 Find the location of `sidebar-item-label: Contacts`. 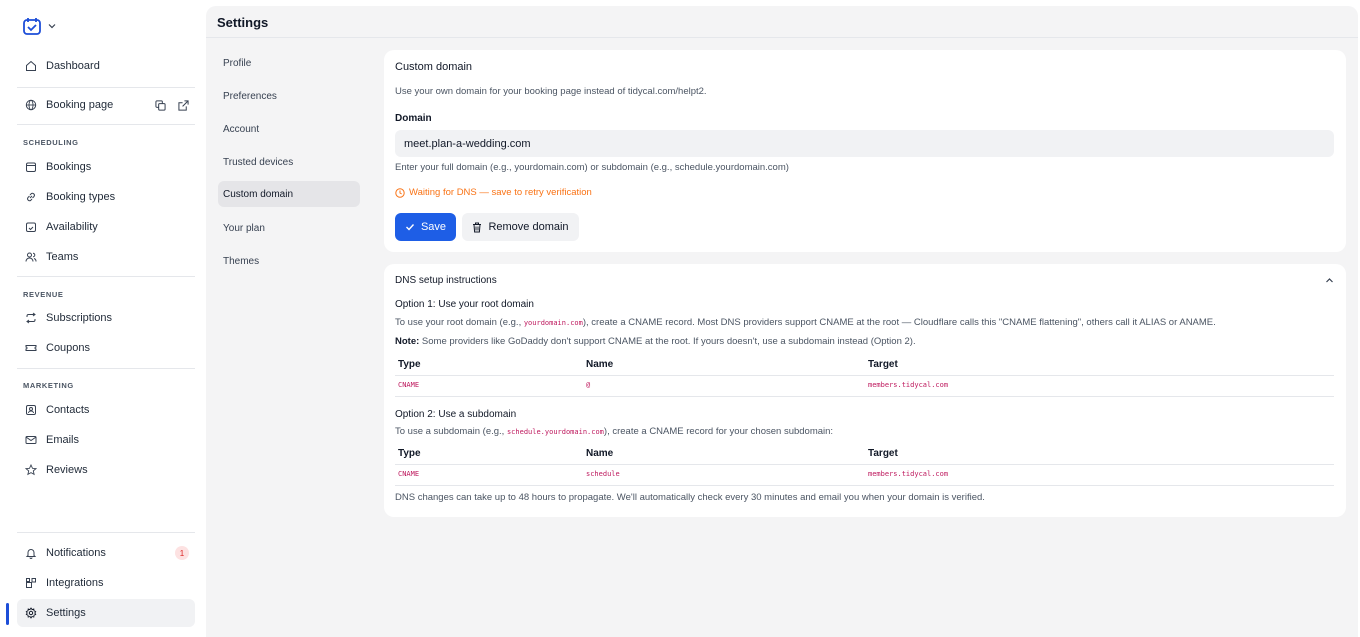

sidebar-item-label: Contacts is located at coordinates (68, 410).